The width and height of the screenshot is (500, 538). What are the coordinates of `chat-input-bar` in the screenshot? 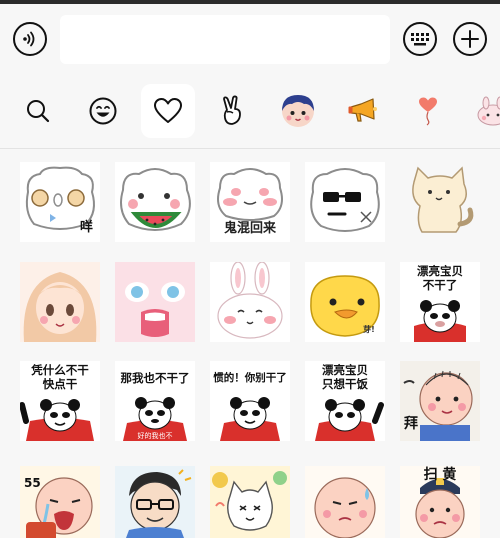 It's located at (250, 40).